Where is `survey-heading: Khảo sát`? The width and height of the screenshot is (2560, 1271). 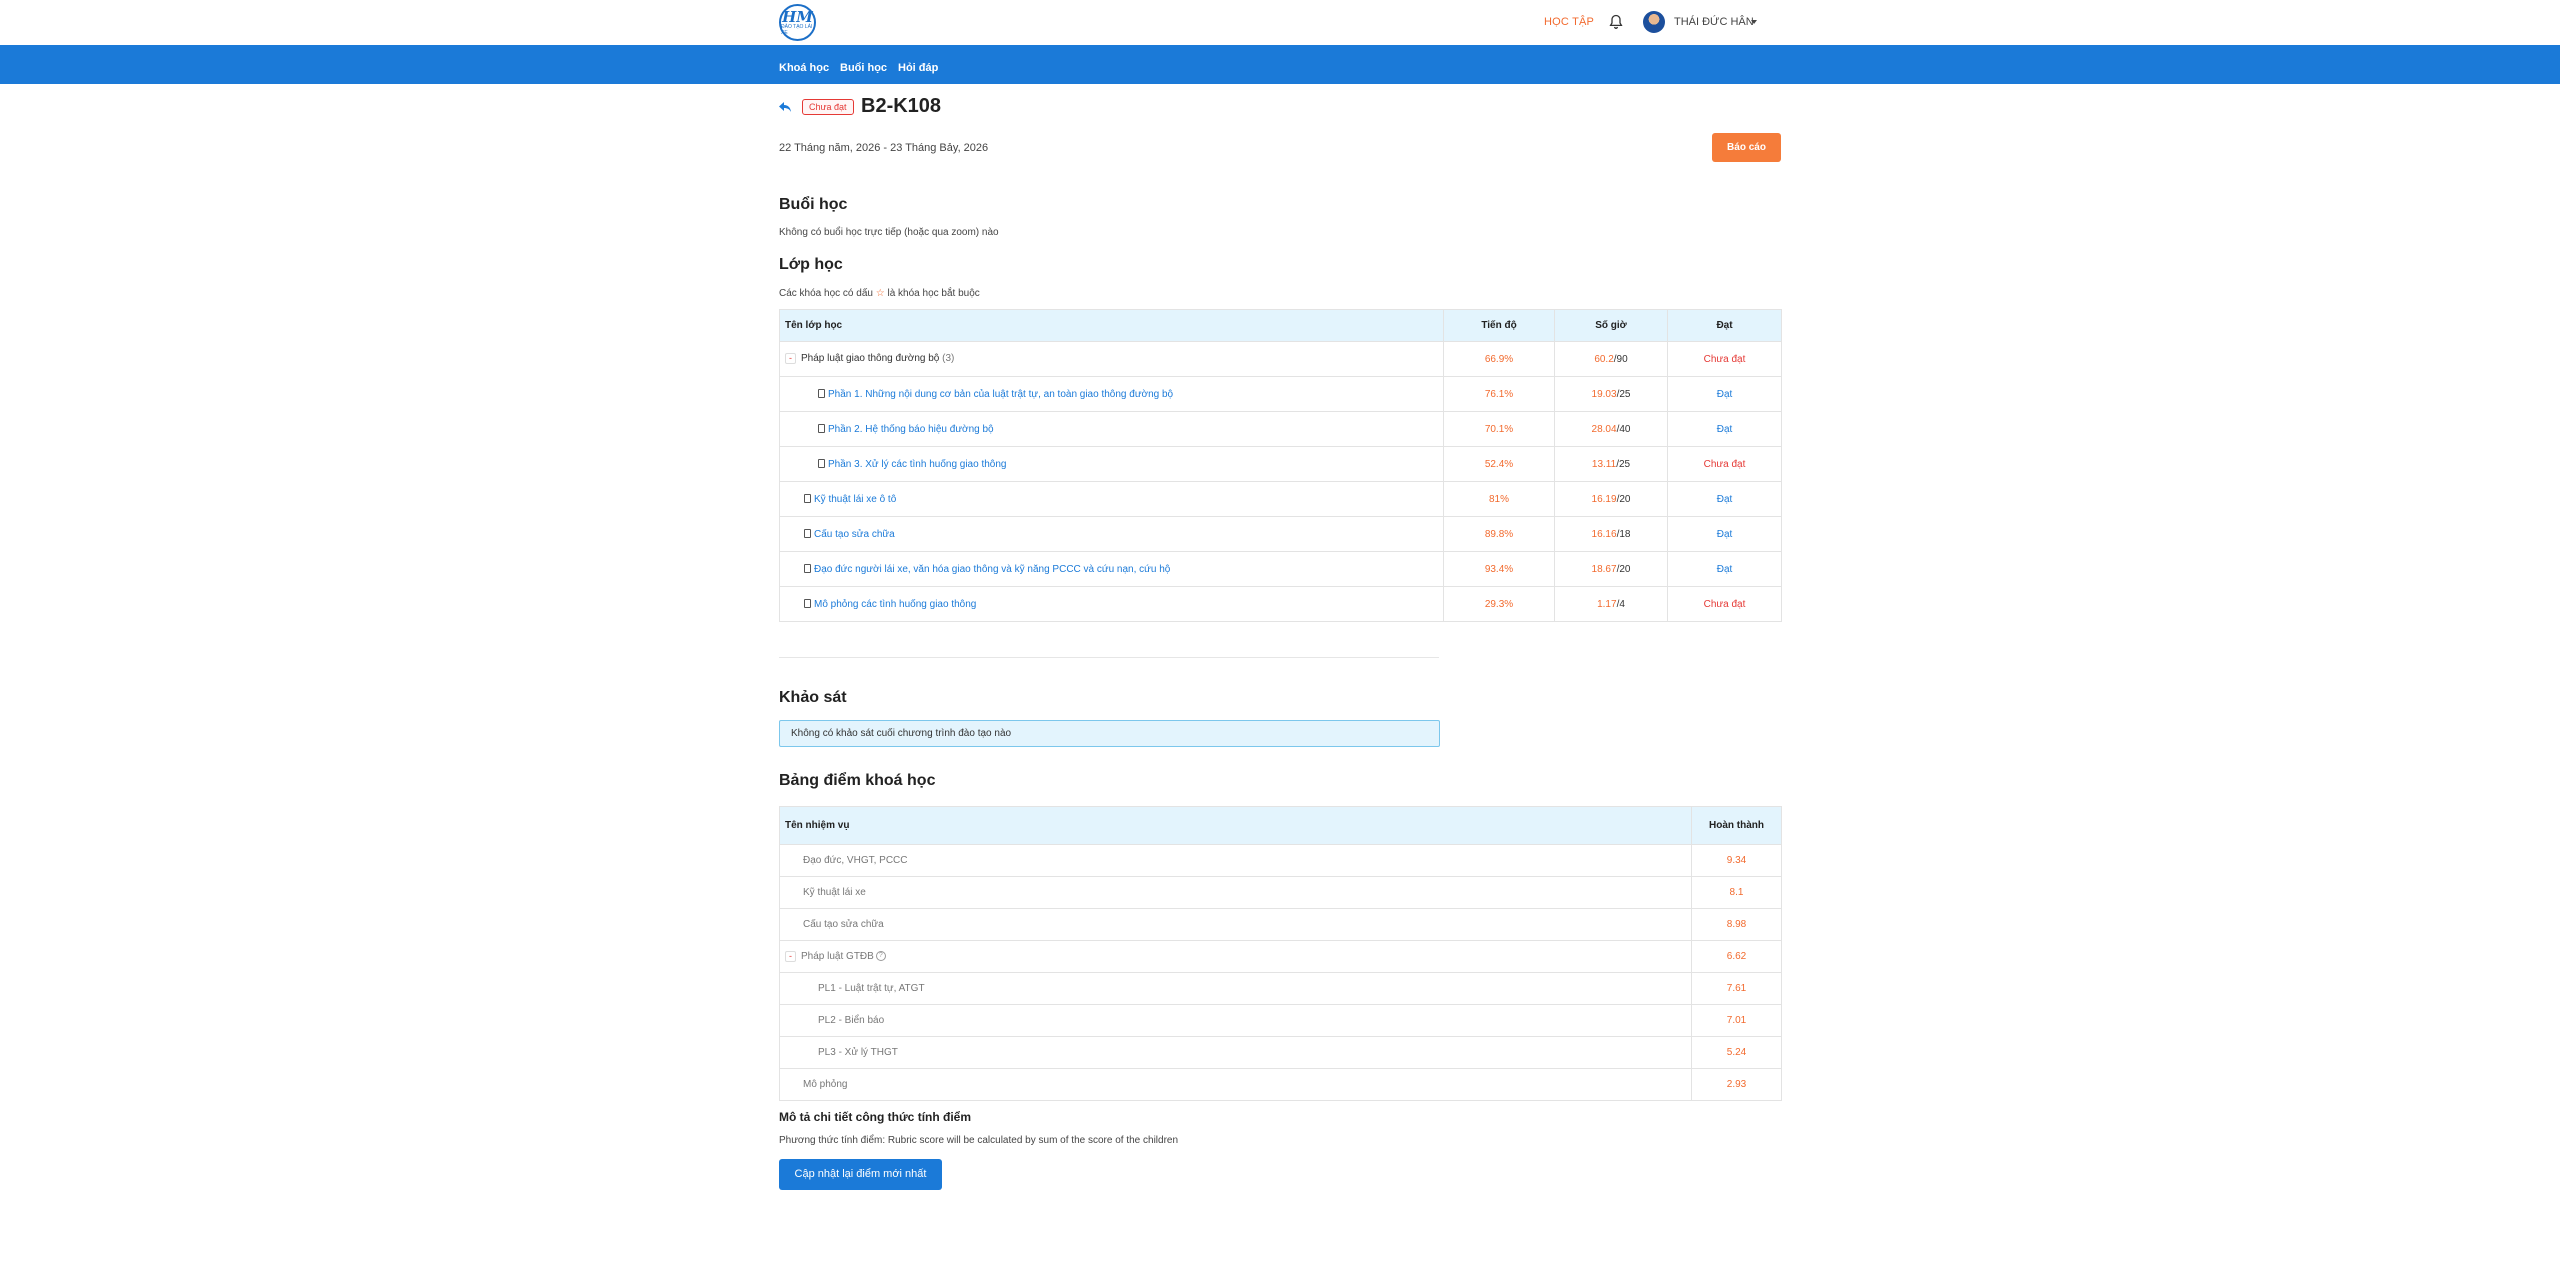
survey-heading: Khảo sát is located at coordinates (813, 697).